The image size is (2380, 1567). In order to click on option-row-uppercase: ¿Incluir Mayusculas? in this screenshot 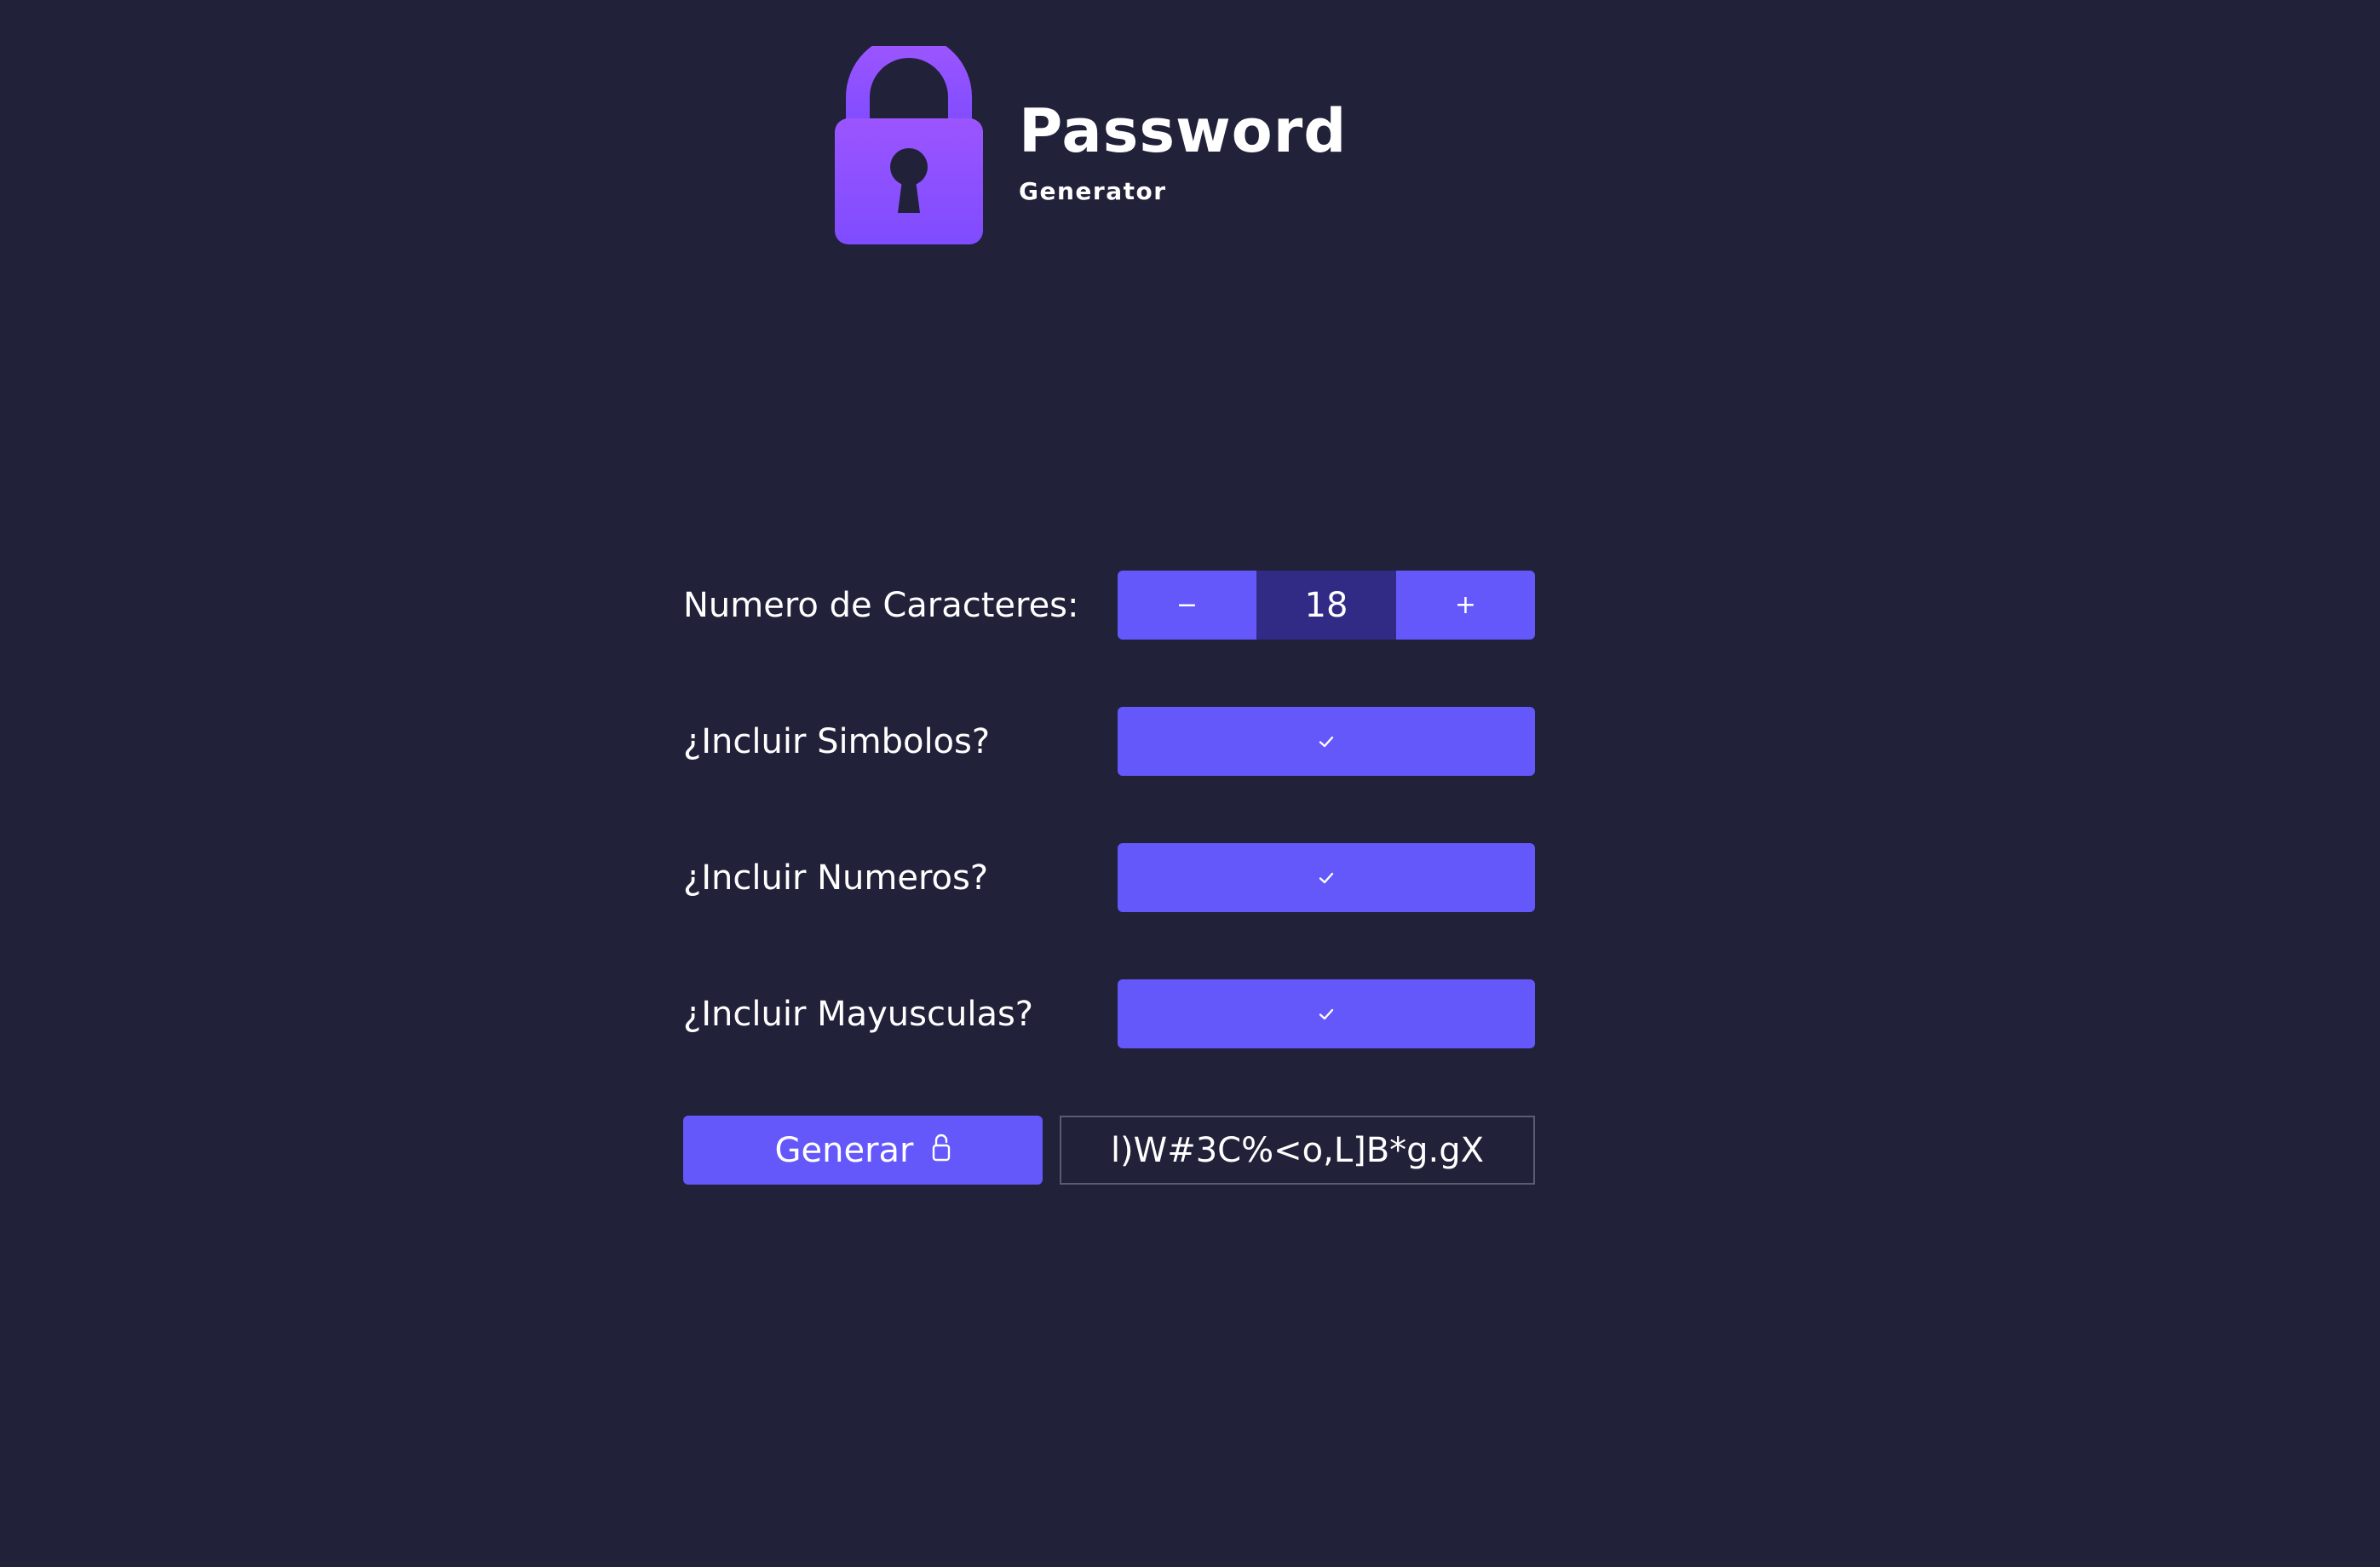, I will do `click(1109, 1013)`.